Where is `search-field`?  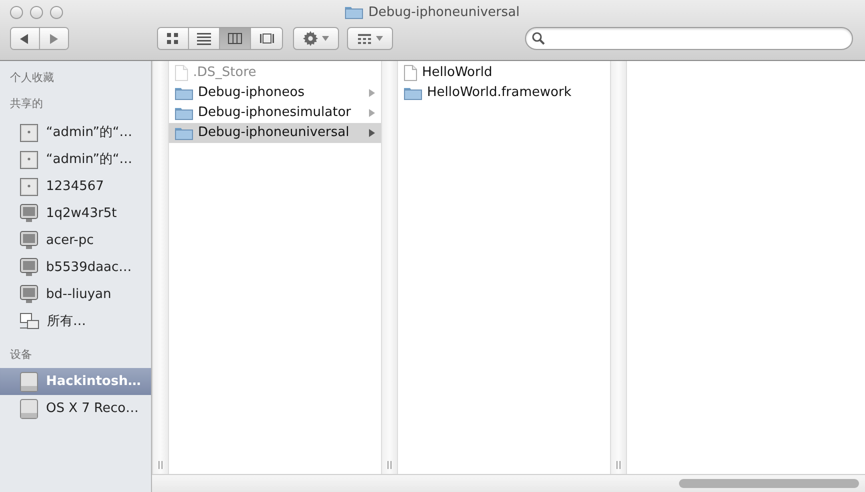
search-field is located at coordinates (689, 38).